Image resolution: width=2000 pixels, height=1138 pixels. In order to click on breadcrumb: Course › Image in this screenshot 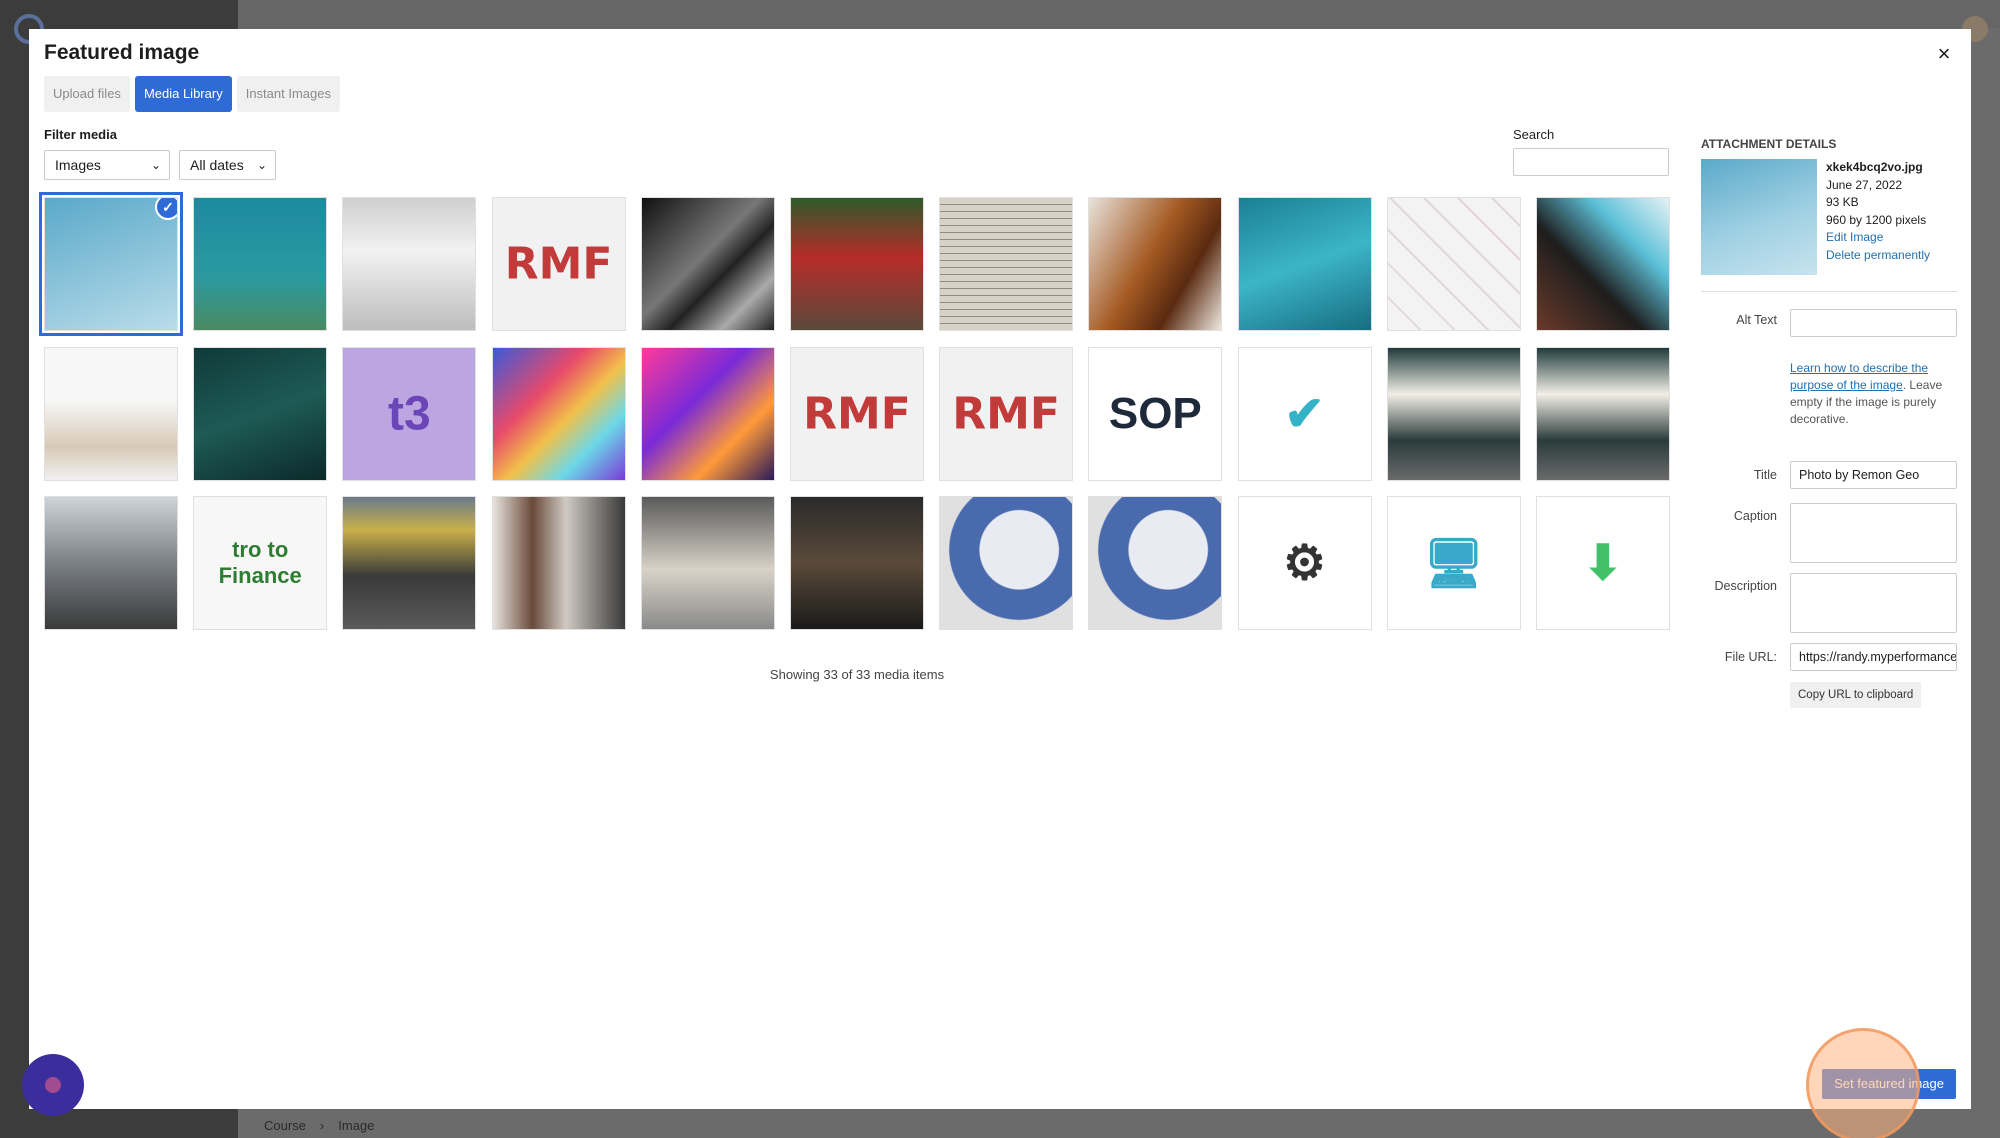, I will do `click(319, 1125)`.